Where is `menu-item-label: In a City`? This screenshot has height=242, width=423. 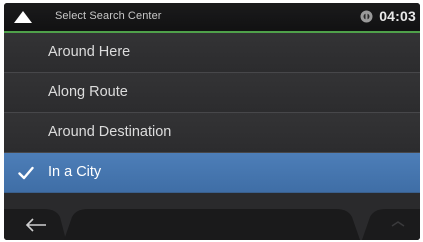
menu-item-label: In a City is located at coordinates (75, 172).